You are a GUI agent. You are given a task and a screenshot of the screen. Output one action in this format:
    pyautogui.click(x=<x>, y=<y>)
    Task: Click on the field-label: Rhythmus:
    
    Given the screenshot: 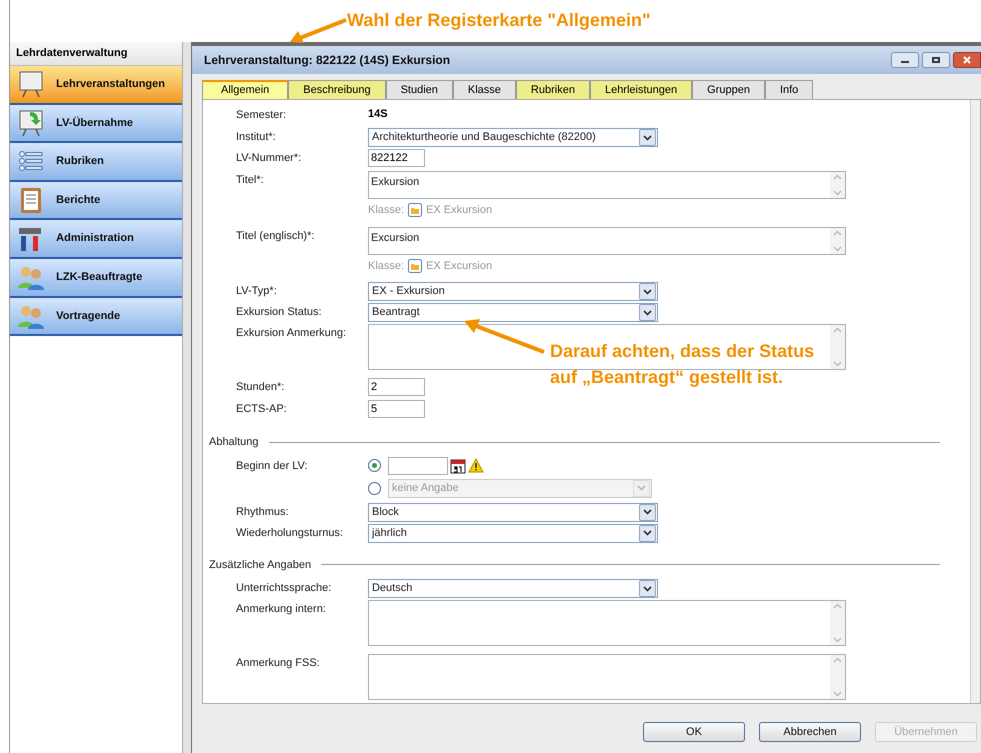 What is the action you would take?
    pyautogui.click(x=262, y=512)
    